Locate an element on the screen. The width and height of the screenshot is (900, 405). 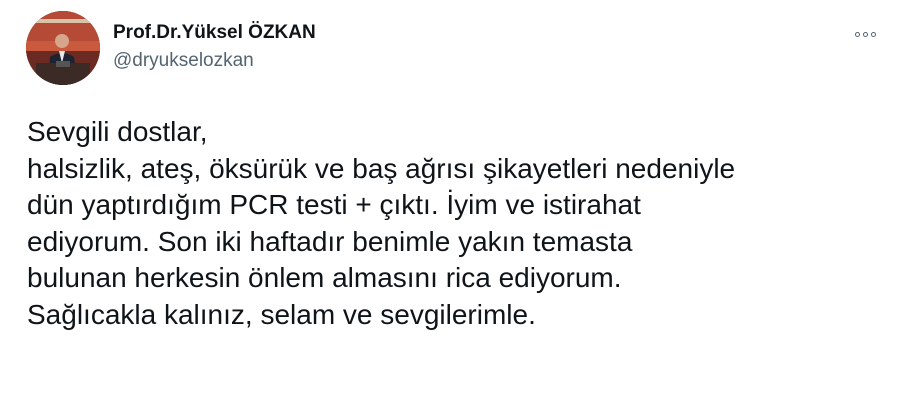
avatar-image is located at coordinates (63, 48).